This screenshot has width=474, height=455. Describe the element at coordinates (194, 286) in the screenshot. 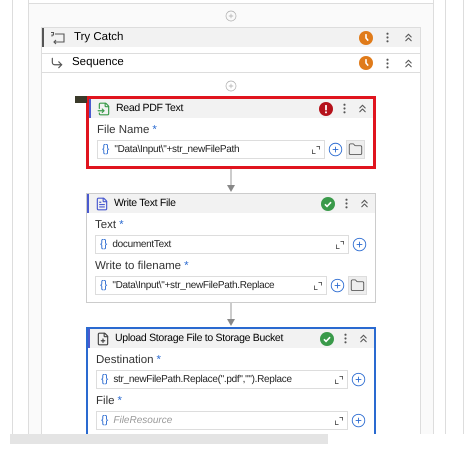

I see `field-value: "Data\Input\"+str_newFilePath.Replace` at that location.